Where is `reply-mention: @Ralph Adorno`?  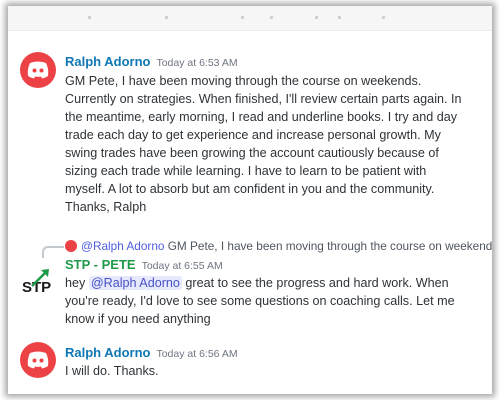
reply-mention: @Ralph Adorno is located at coordinates (122, 246).